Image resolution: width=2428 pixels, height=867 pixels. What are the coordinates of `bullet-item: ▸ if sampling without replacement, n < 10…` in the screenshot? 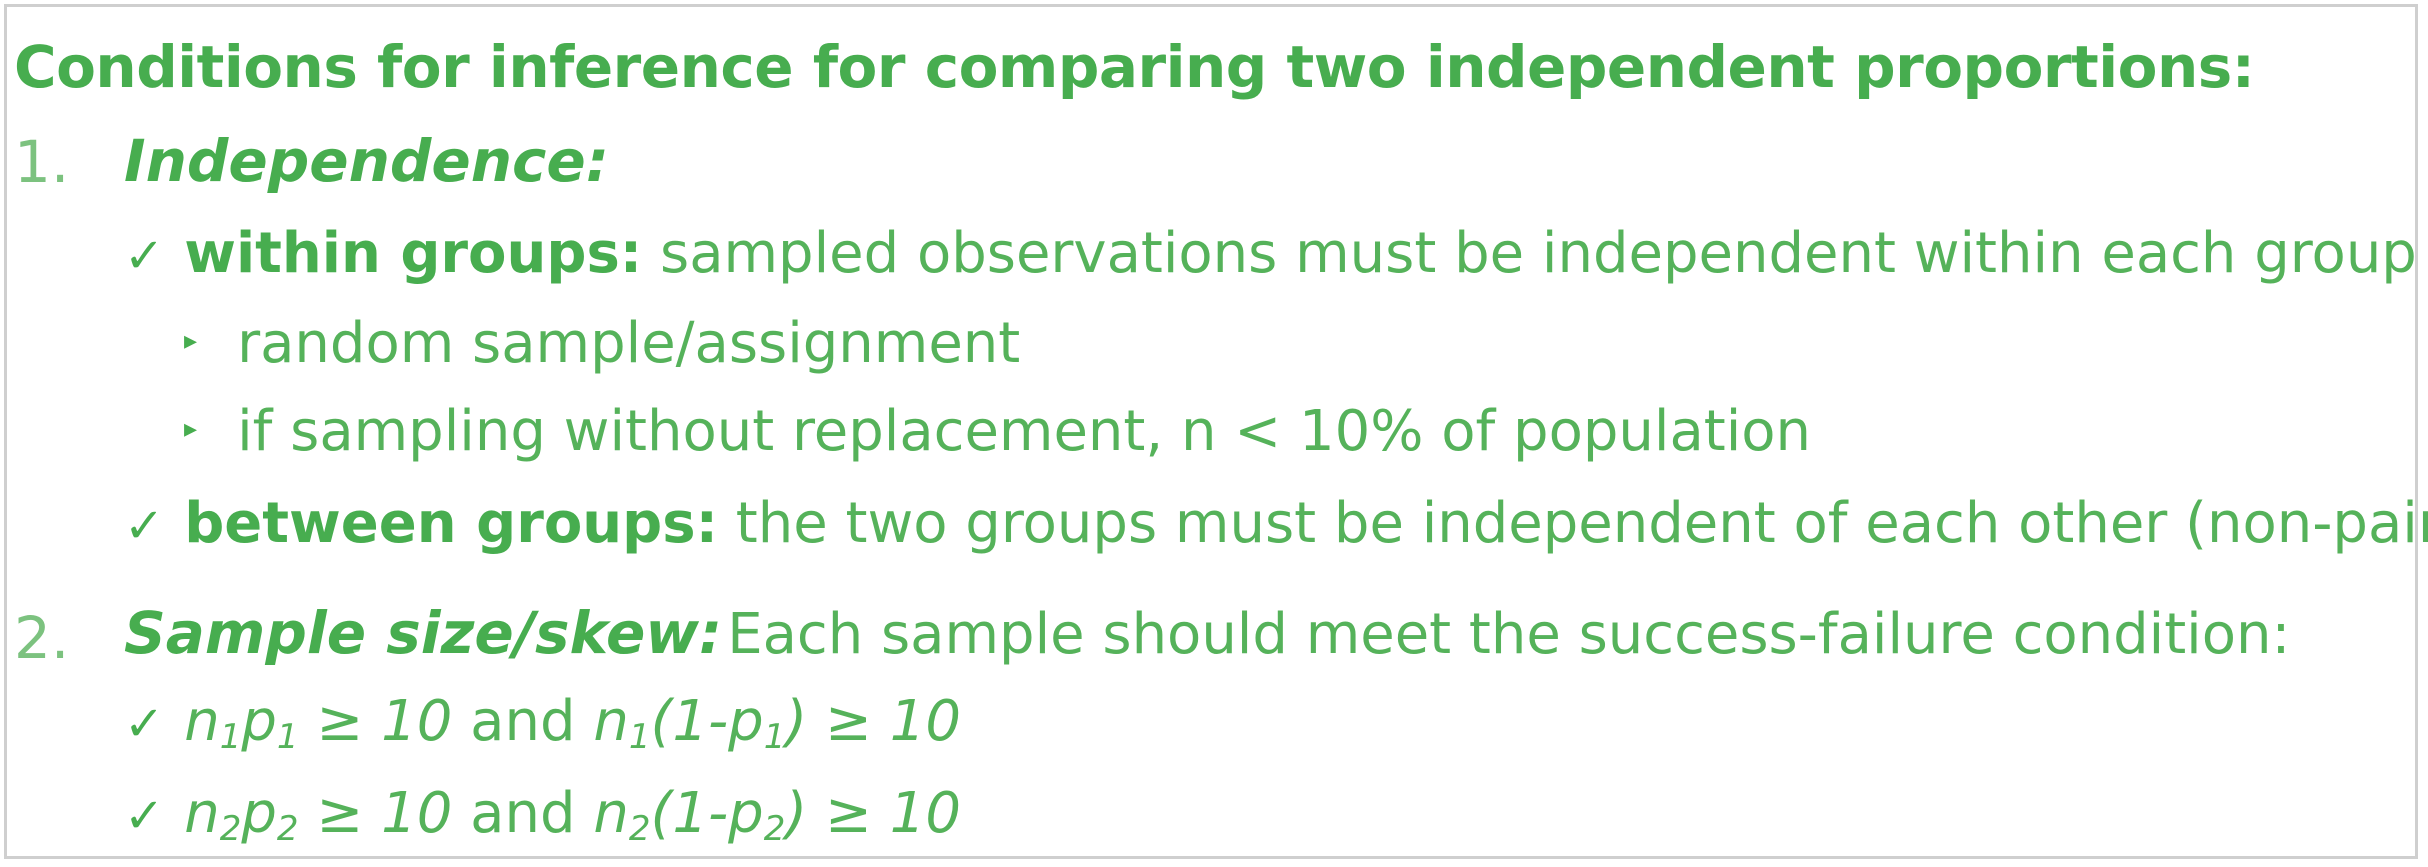 It's located at (997, 432).